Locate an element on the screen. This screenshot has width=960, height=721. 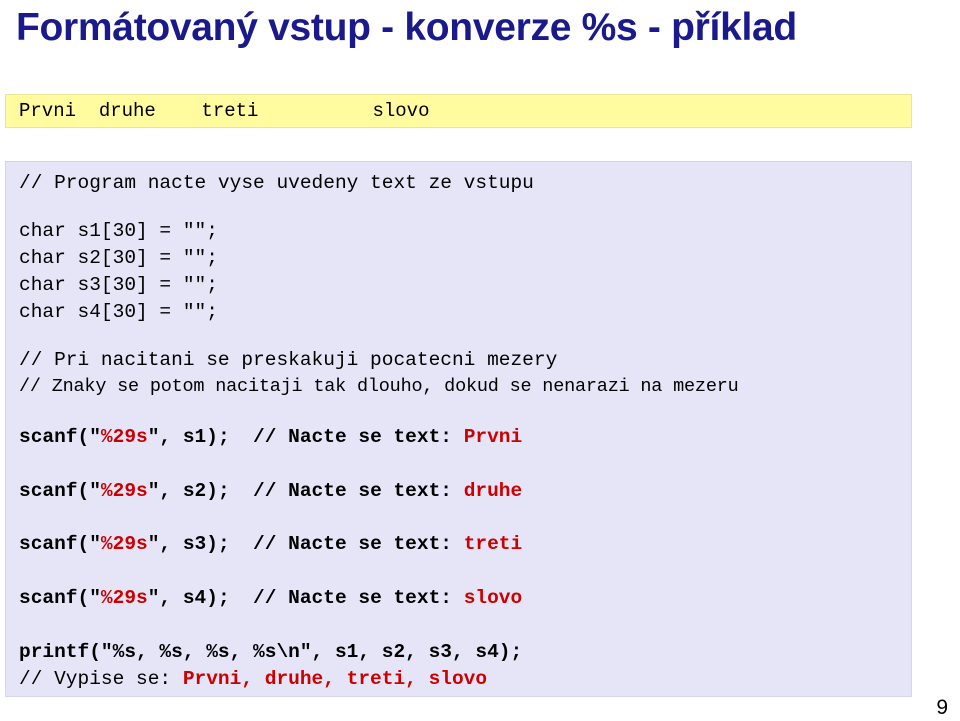
page-number: 9 is located at coordinates (942, 707).